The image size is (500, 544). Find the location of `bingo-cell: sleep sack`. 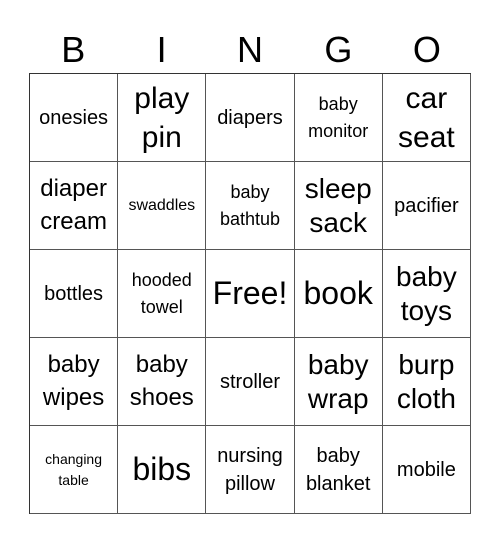

bingo-cell: sleep sack is located at coordinates (338, 206).